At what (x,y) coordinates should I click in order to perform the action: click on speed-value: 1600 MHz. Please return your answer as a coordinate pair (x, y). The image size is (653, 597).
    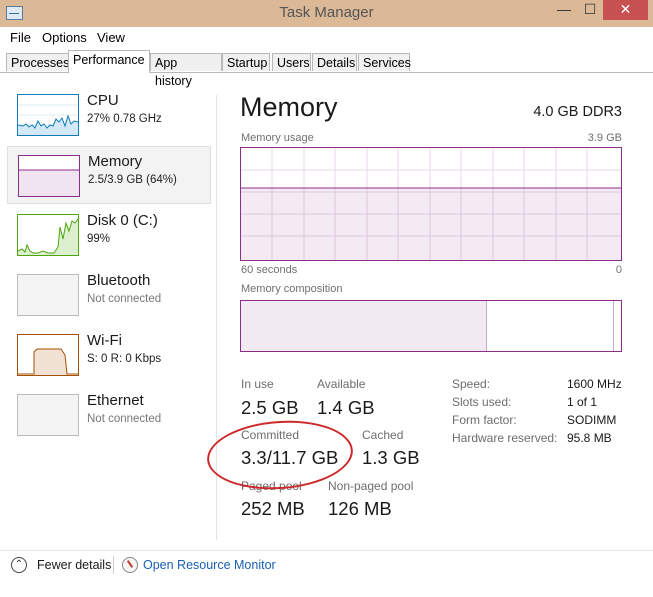
    Looking at the image, I should click on (594, 384).